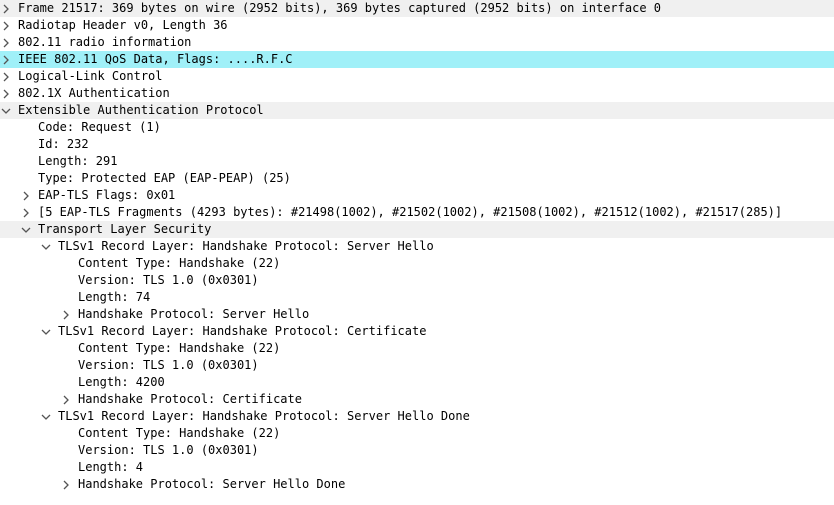  I want to click on tree-row-label: Length: 74, so click(114, 297).